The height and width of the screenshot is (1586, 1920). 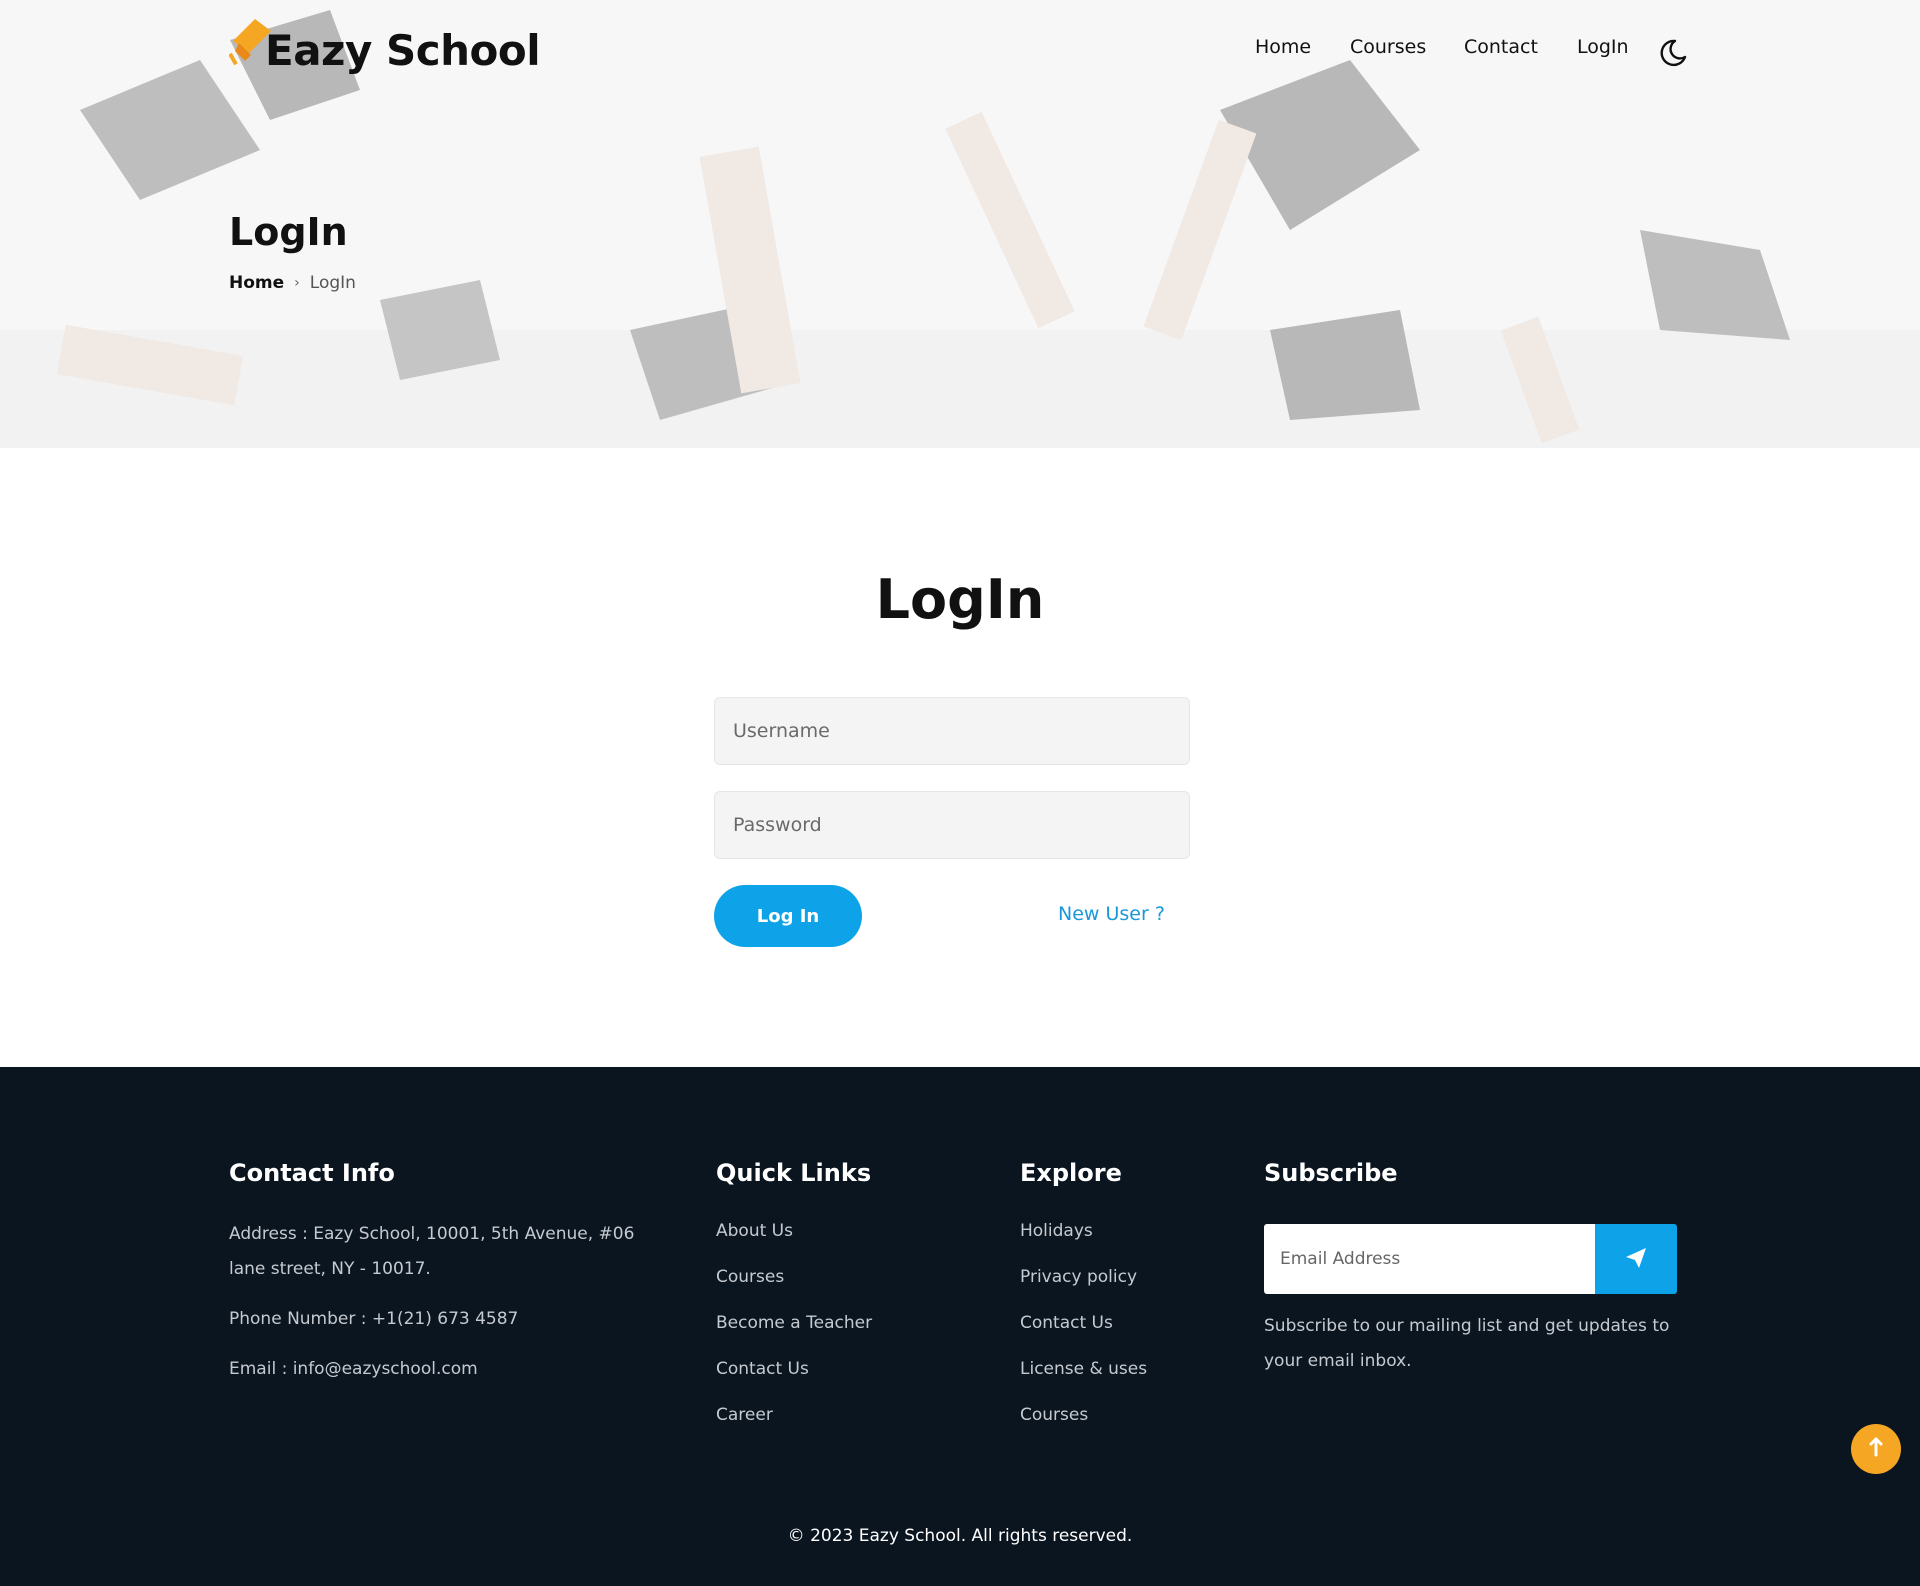 What do you see at coordinates (846, 1240) in the screenshot?
I see `footer-link-about: About Us` at bounding box center [846, 1240].